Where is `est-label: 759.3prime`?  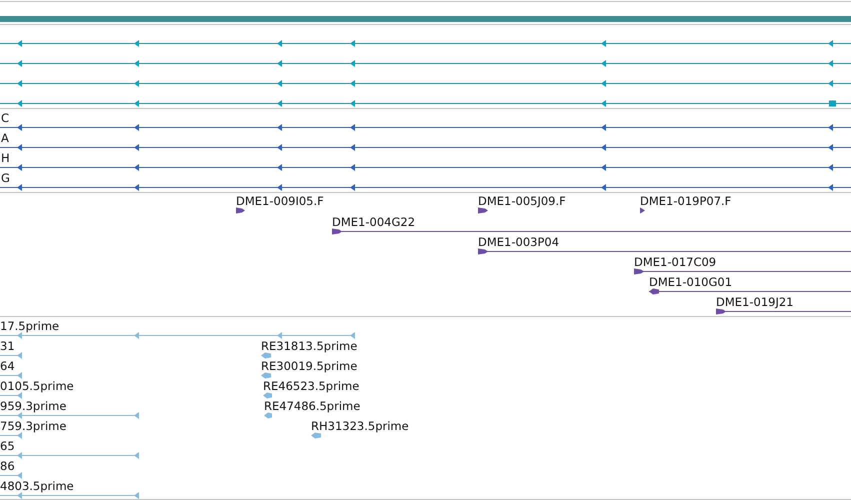 est-label: 759.3prime is located at coordinates (33, 426).